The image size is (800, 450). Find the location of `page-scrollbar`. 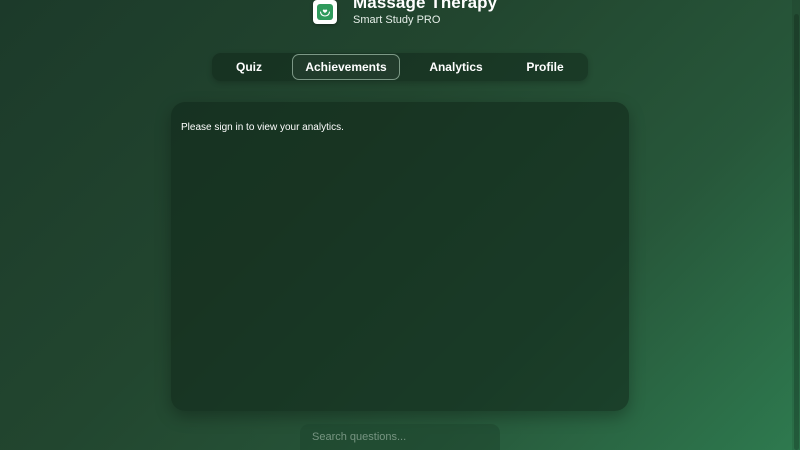

page-scrollbar is located at coordinates (796, 225).